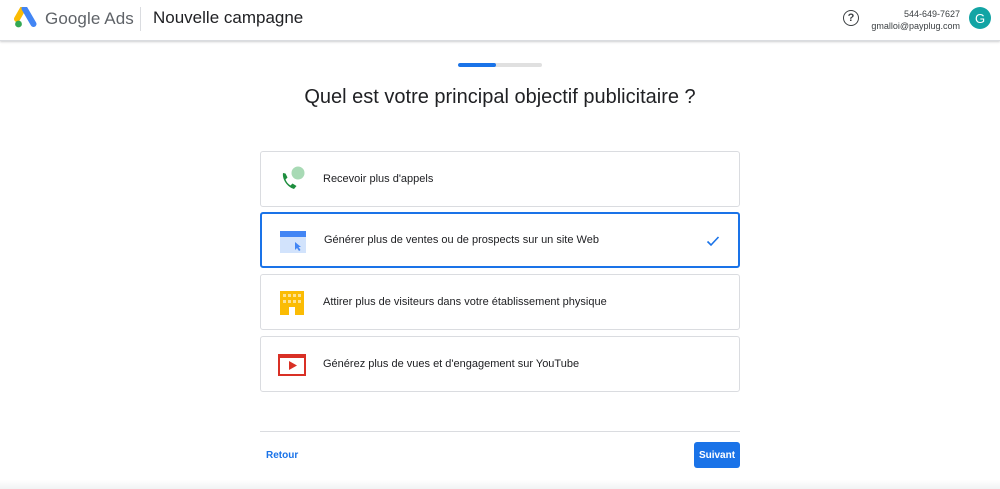 The image size is (1000, 489). I want to click on option-label: Recevoir plus d'appels, so click(378, 179).